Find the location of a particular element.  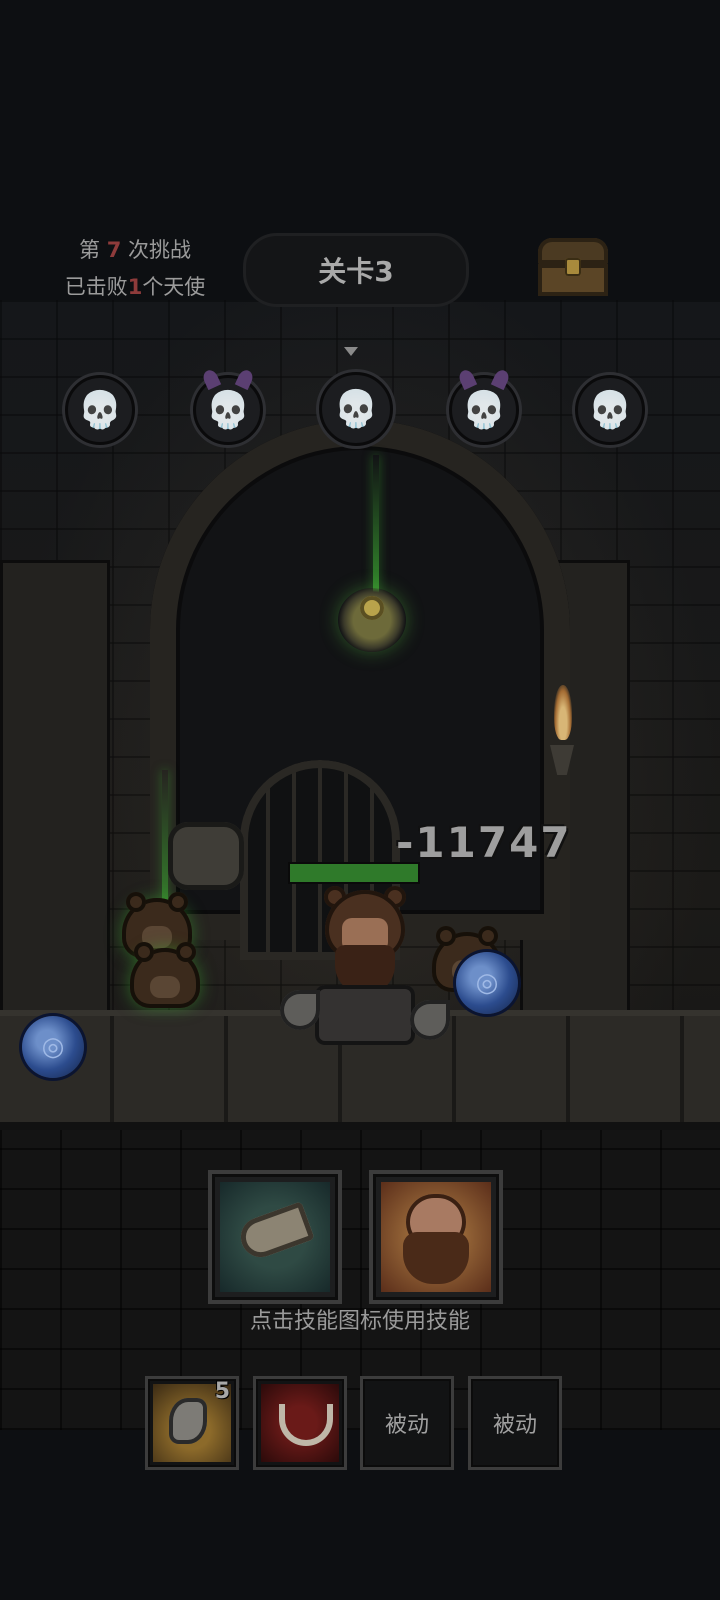

defeated-suffix: 个天使 is located at coordinates (174, 287).